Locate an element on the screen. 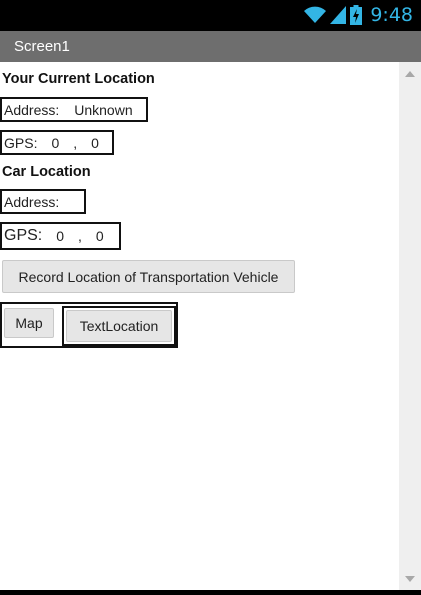  current-gps-lat: 0 is located at coordinates (55, 142).